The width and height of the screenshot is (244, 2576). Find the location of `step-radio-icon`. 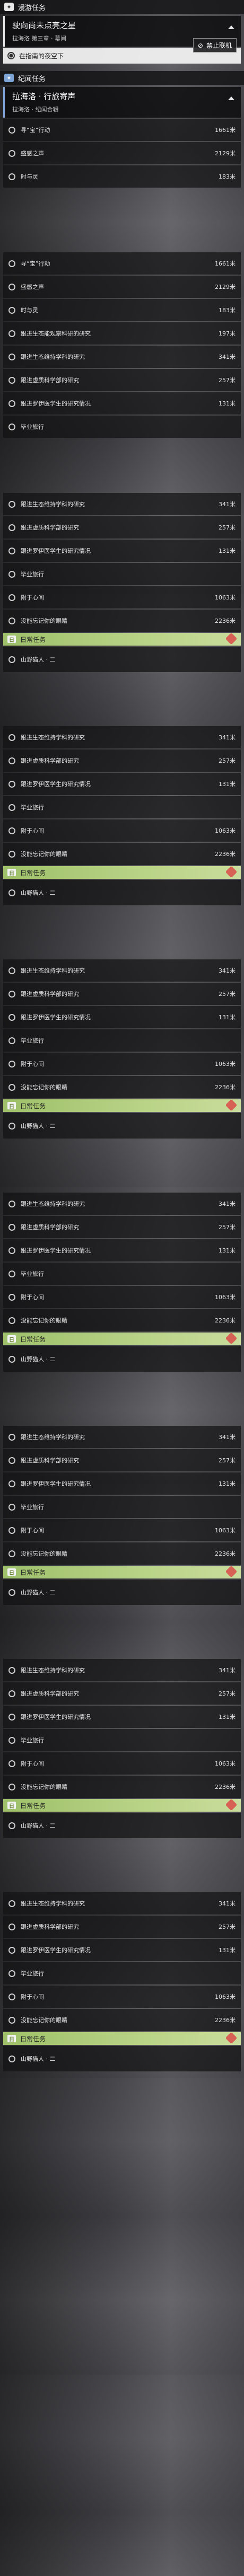

step-radio-icon is located at coordinates (11, 55).